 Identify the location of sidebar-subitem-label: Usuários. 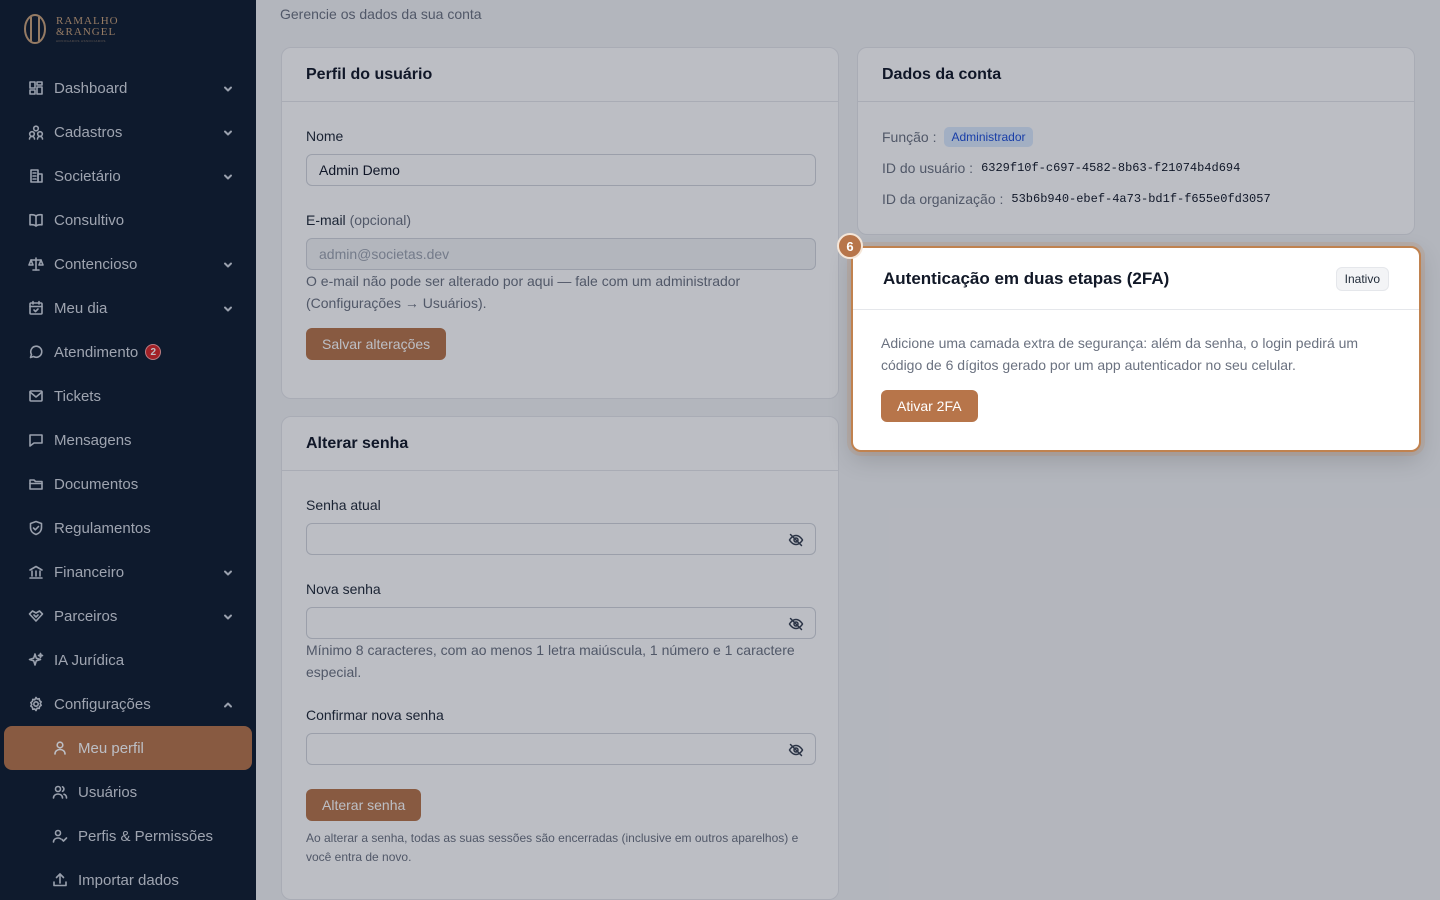
(108, 792).